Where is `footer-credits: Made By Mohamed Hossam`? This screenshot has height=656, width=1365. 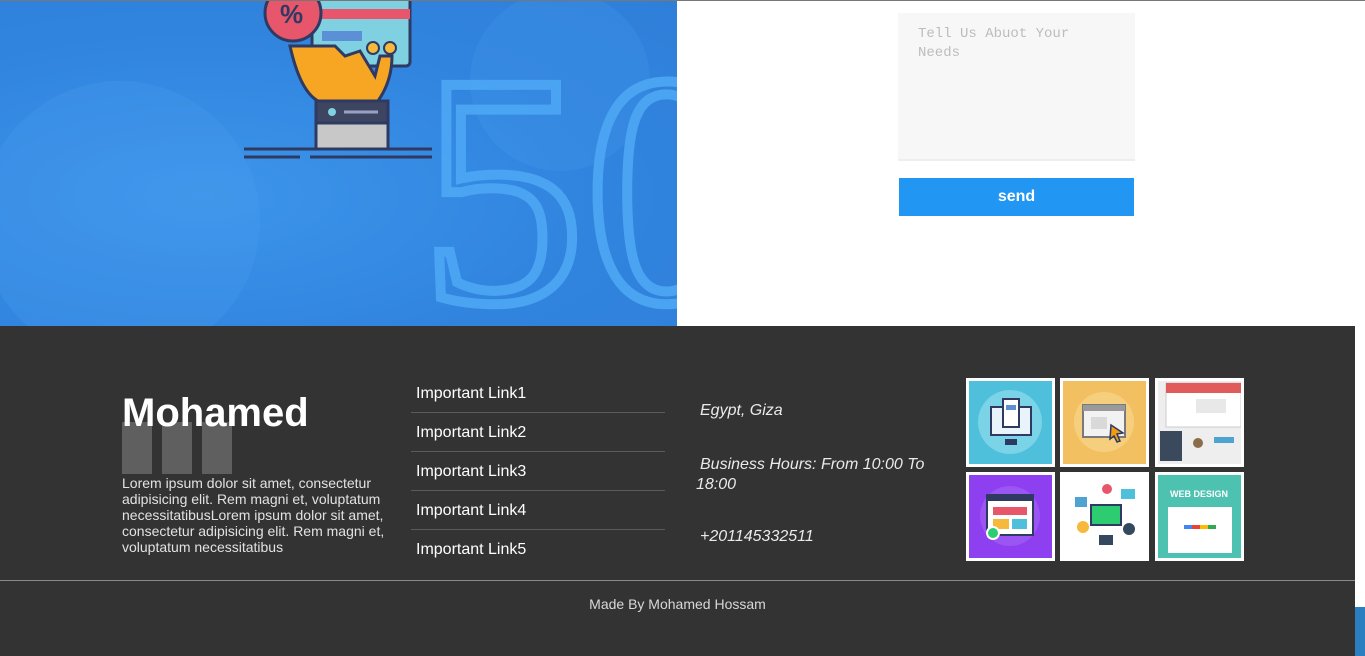
footer-credits: Made By Mohamed Hossam is located at coordinates (677, 604).